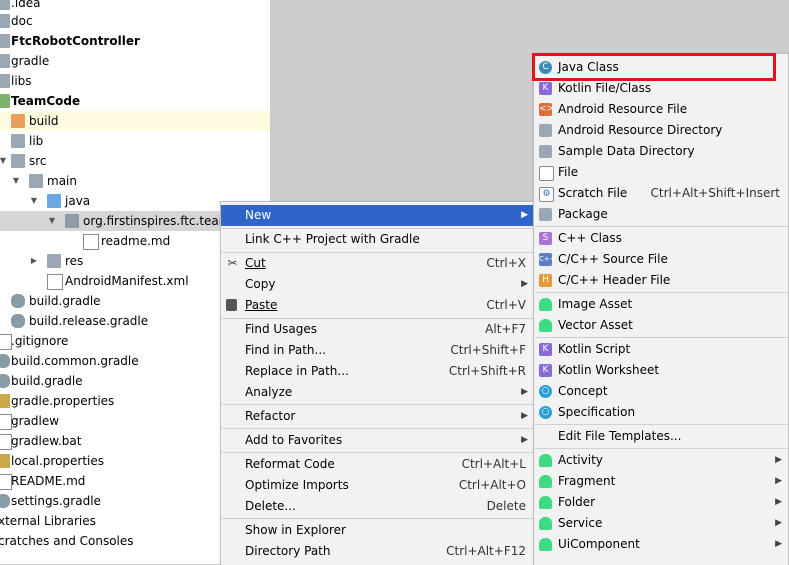 This screenshot has width=789, height=565. Describe the element at coordinates (377, 551) in the screenshot. I see `menu-item-directory-path: Directory Path Ctrl+Alt+F12` at that location.